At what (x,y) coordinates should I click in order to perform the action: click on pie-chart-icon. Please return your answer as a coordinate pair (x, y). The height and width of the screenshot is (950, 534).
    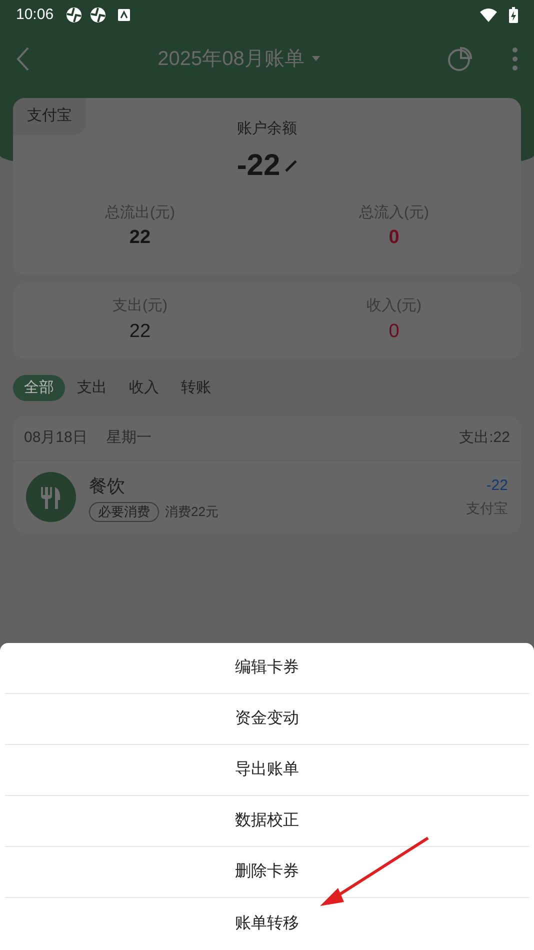
    Looking at the image, I should click on (460, 59).